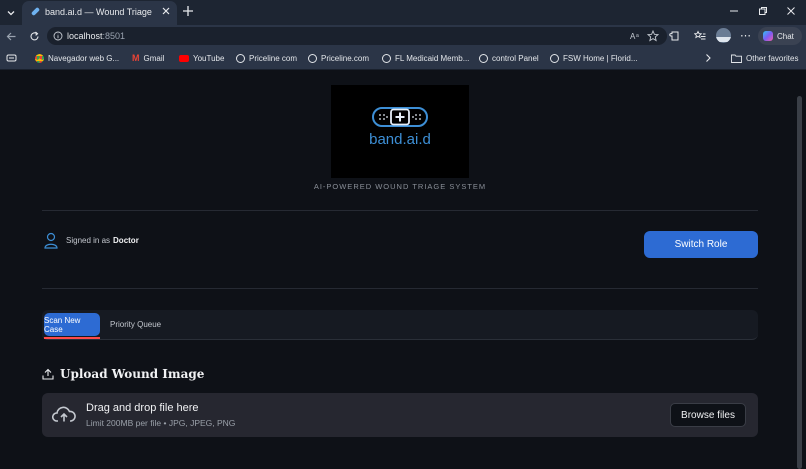  I want to click on url-port: :8501, so click(114, 36).